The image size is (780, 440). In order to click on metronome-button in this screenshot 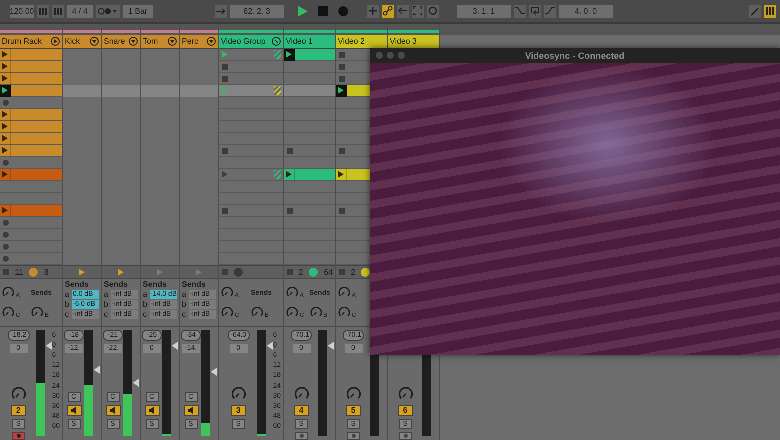, I will do `click(108, 11)`.